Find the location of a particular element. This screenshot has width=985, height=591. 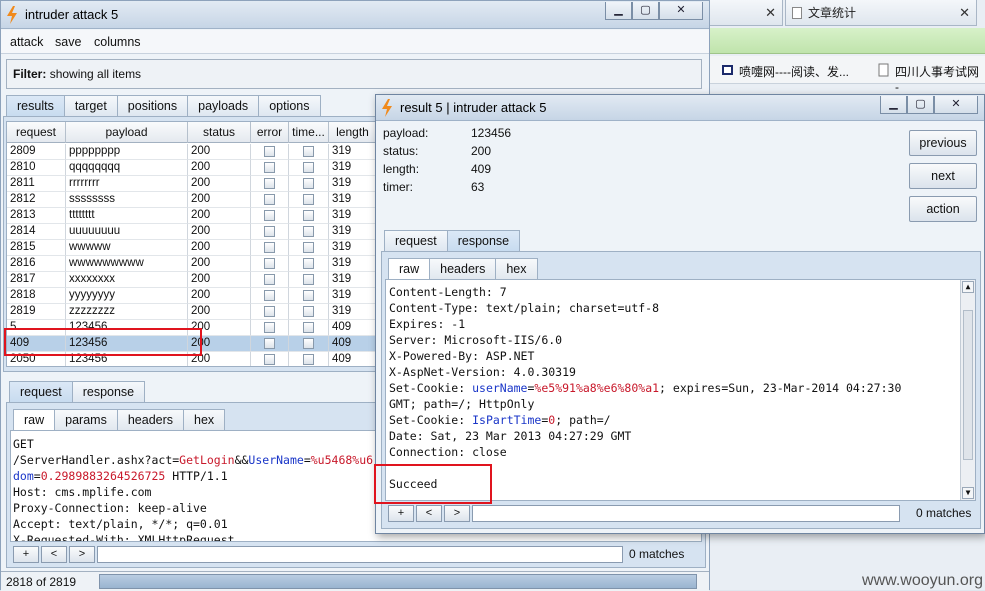

table-row: 2810 qqqqqqqq 200 319 is located at coordinates (191, 168).